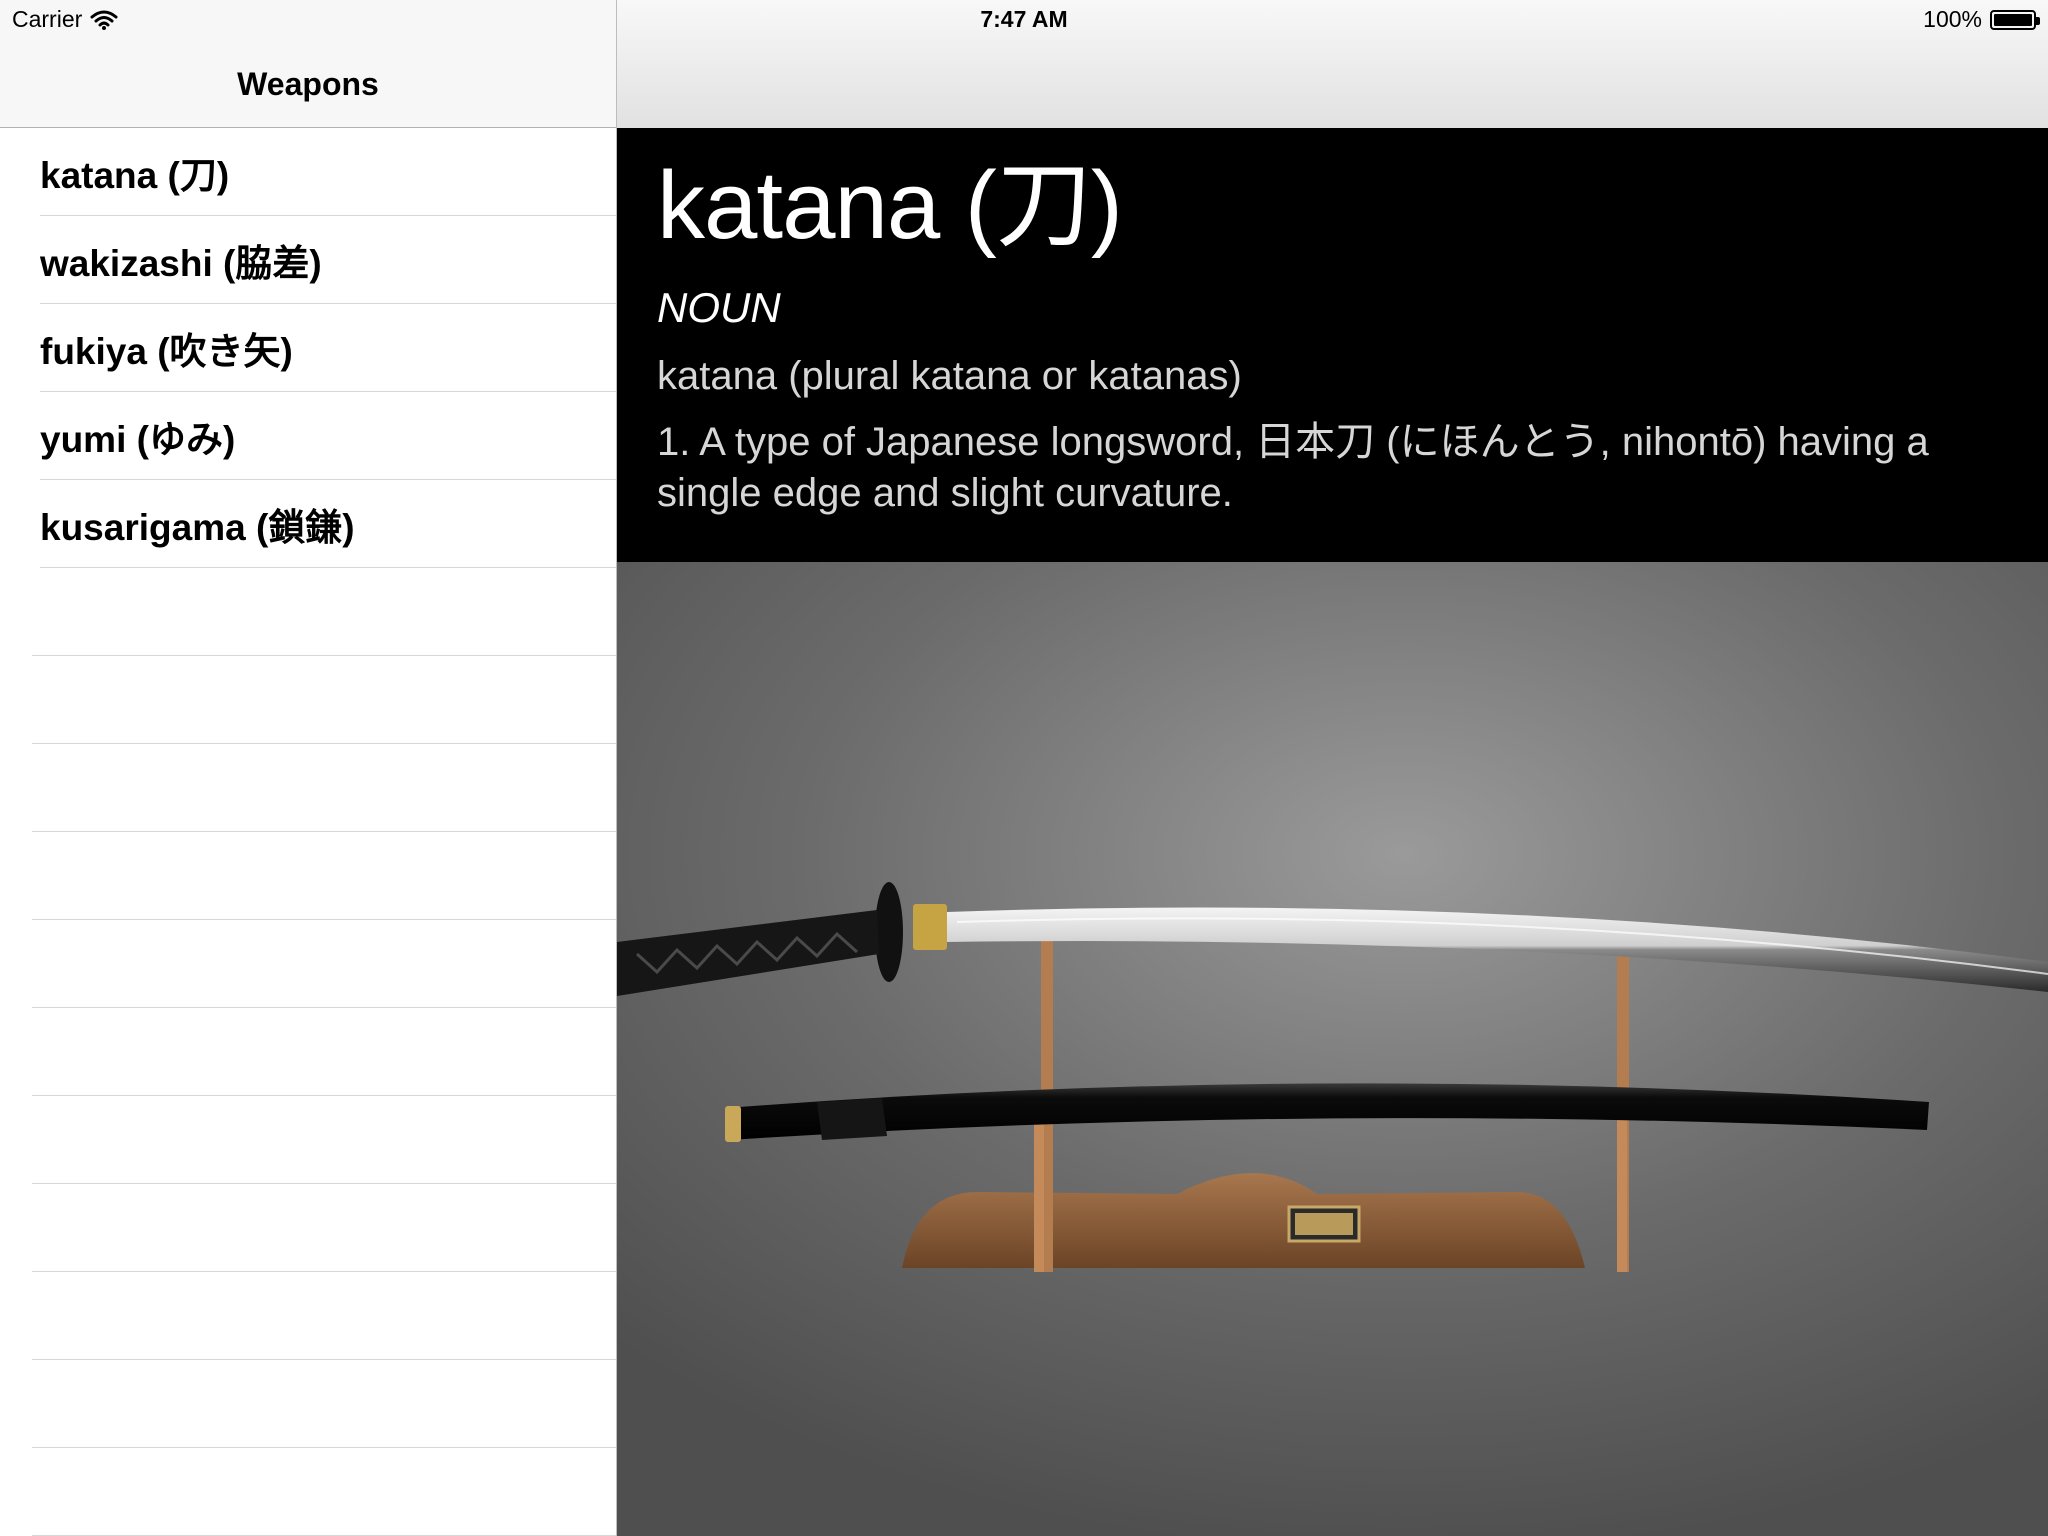 The height and width of the screenshot is (1536, 2048). I want to click on tsuba, so click(889, 932).